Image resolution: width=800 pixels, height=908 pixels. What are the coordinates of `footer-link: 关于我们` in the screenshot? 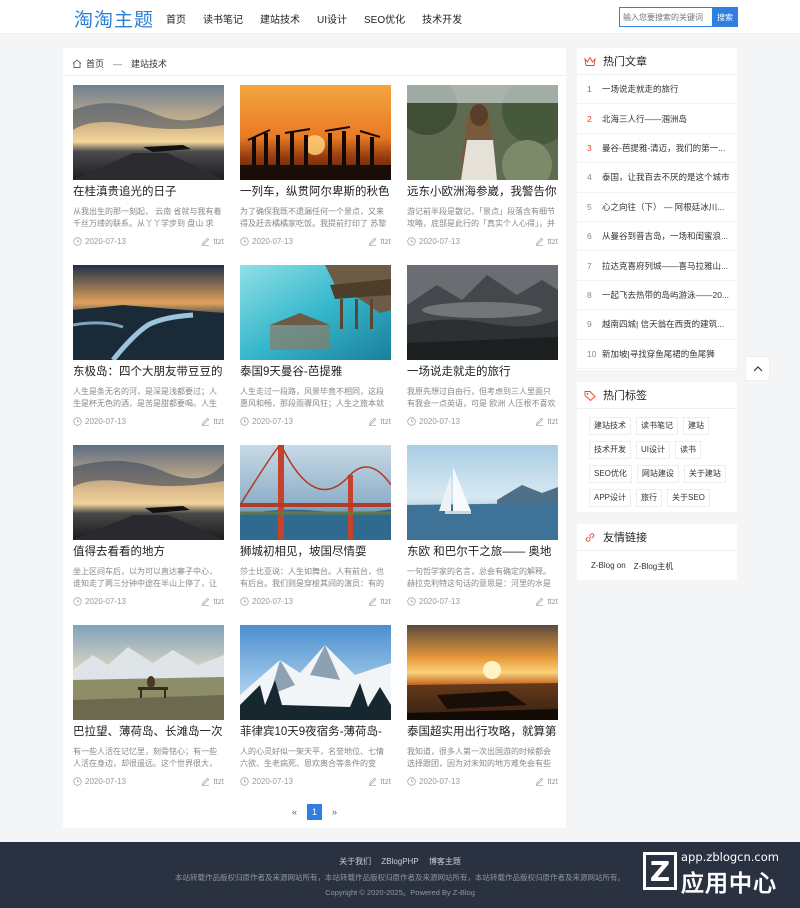 It's located at (355, 861).